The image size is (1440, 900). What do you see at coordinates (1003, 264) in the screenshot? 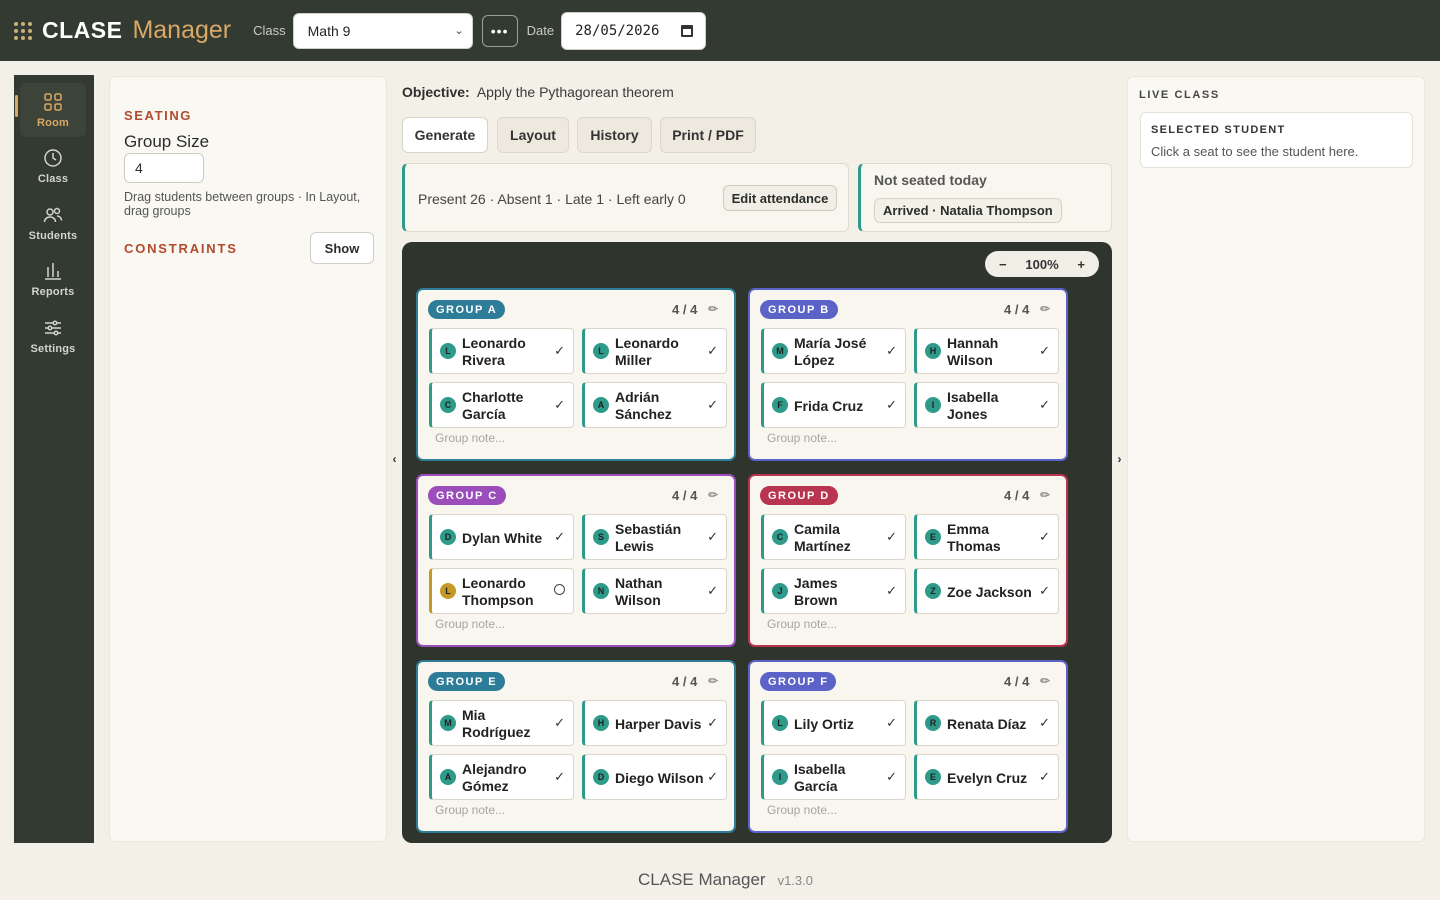
I see `zoom-out-button: −` at bounding box center [1003, 264].